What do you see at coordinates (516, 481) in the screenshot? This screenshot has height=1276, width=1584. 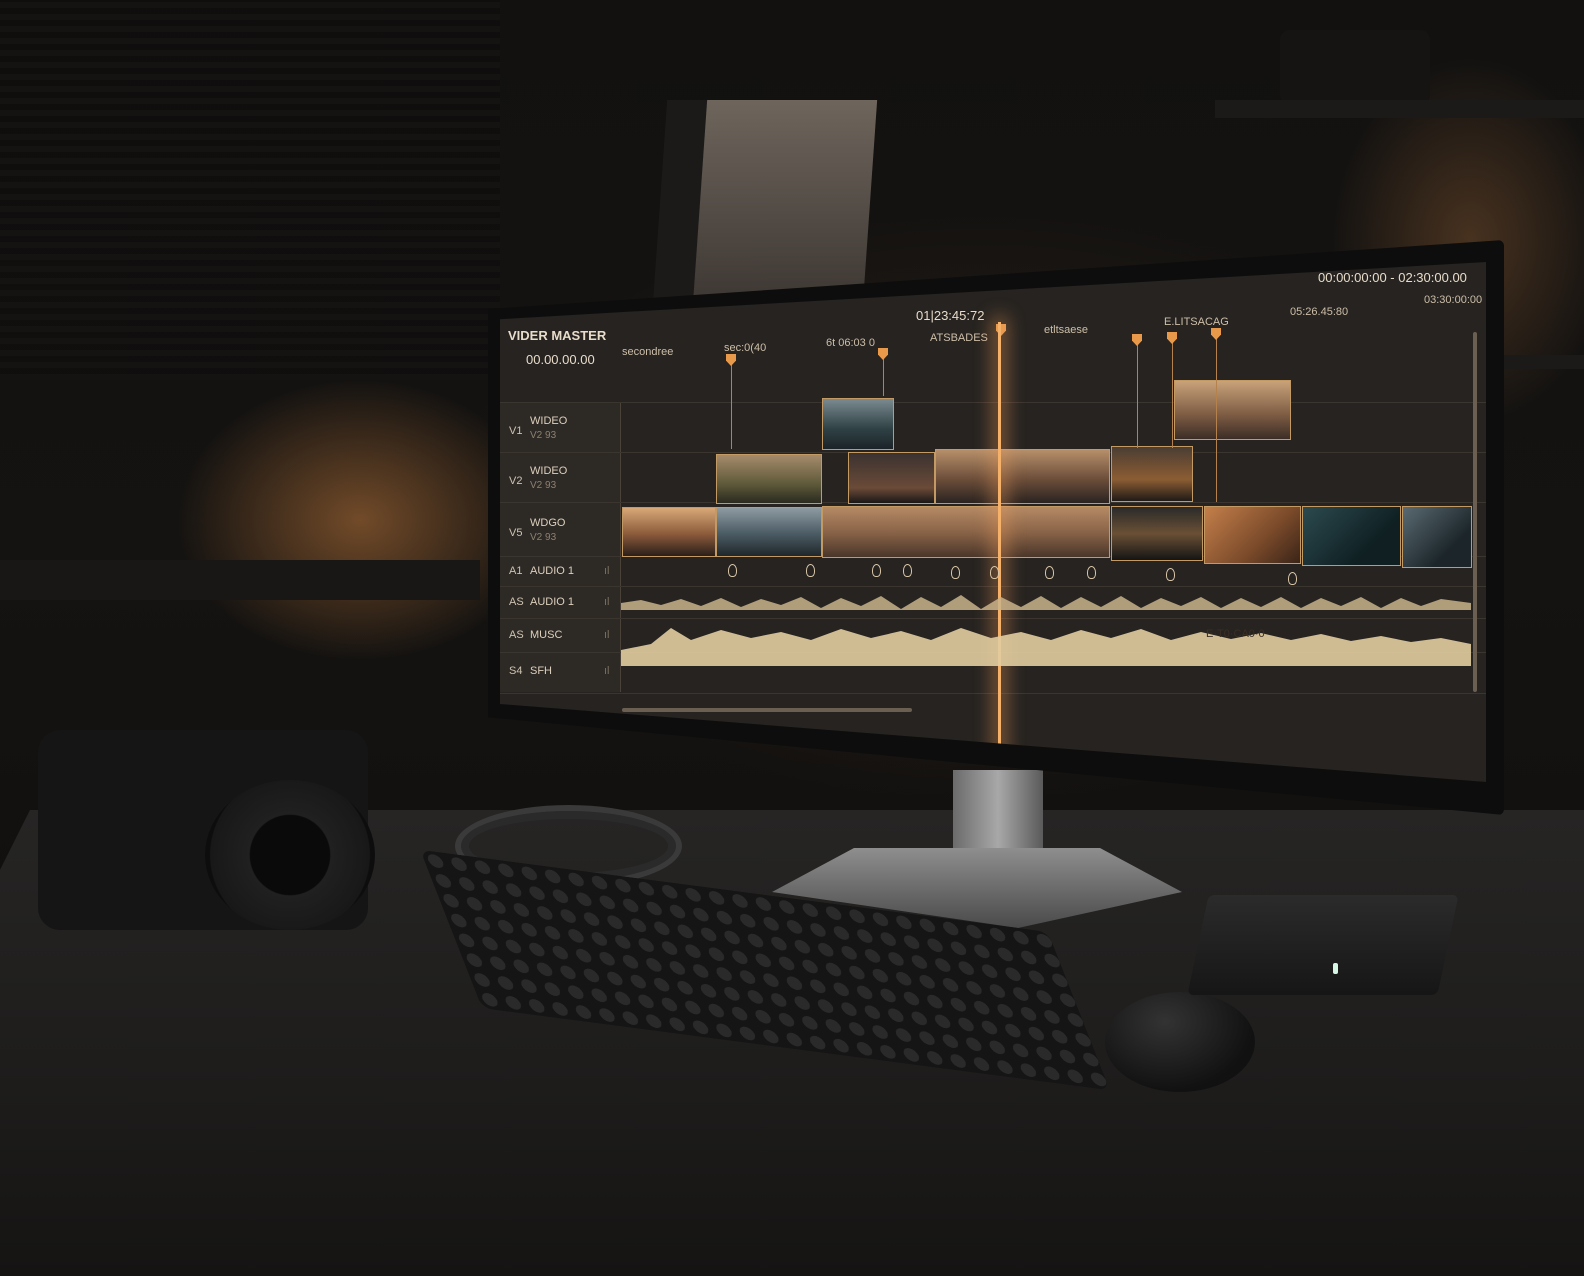 I see `track-id: V2` at bounding box center [516, 481].